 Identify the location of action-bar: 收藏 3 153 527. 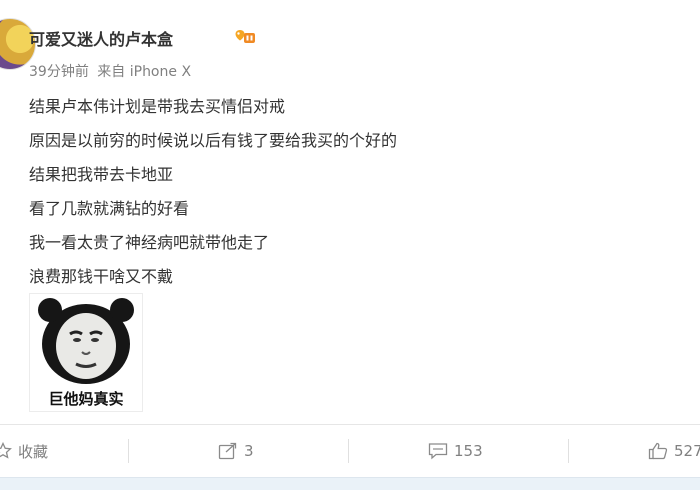
(350, 451).